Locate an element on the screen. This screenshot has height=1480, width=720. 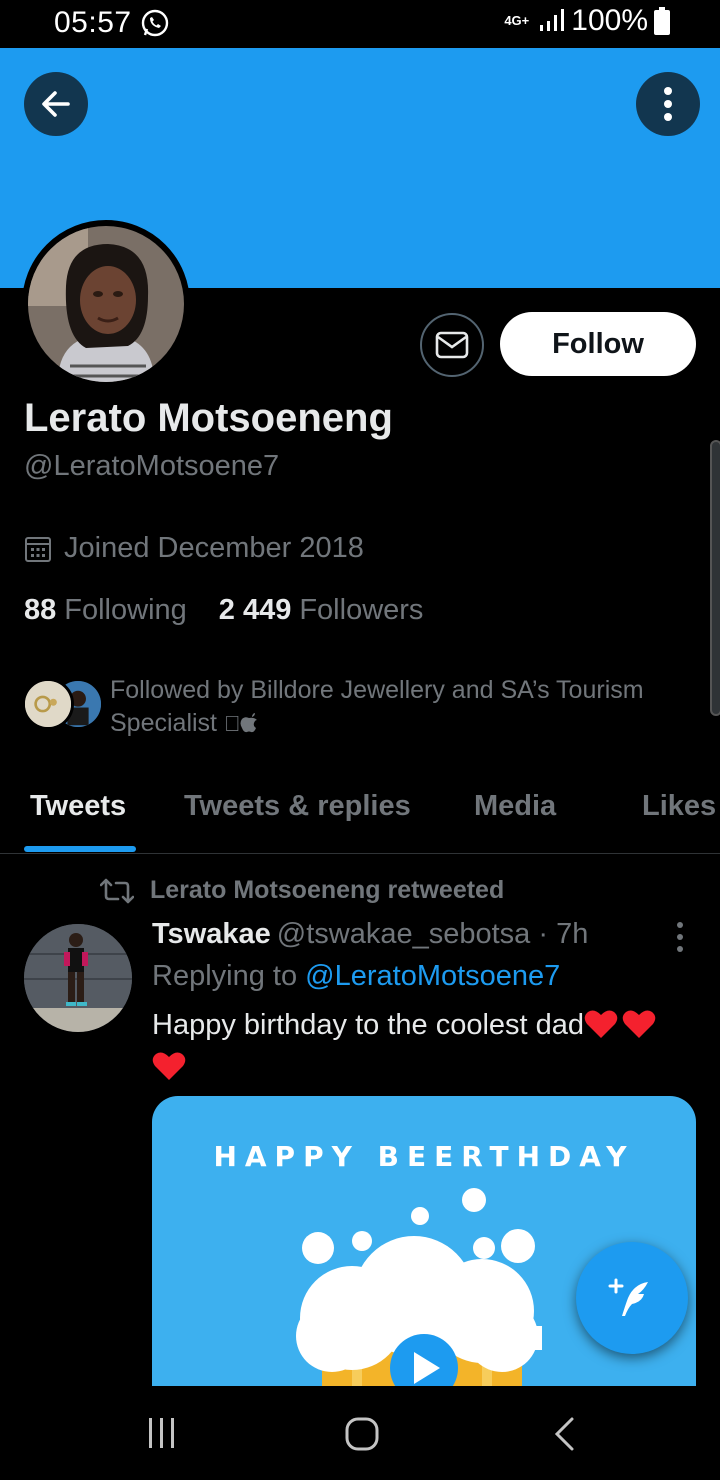
following-count: 88 is located at coordinates (40, 610).